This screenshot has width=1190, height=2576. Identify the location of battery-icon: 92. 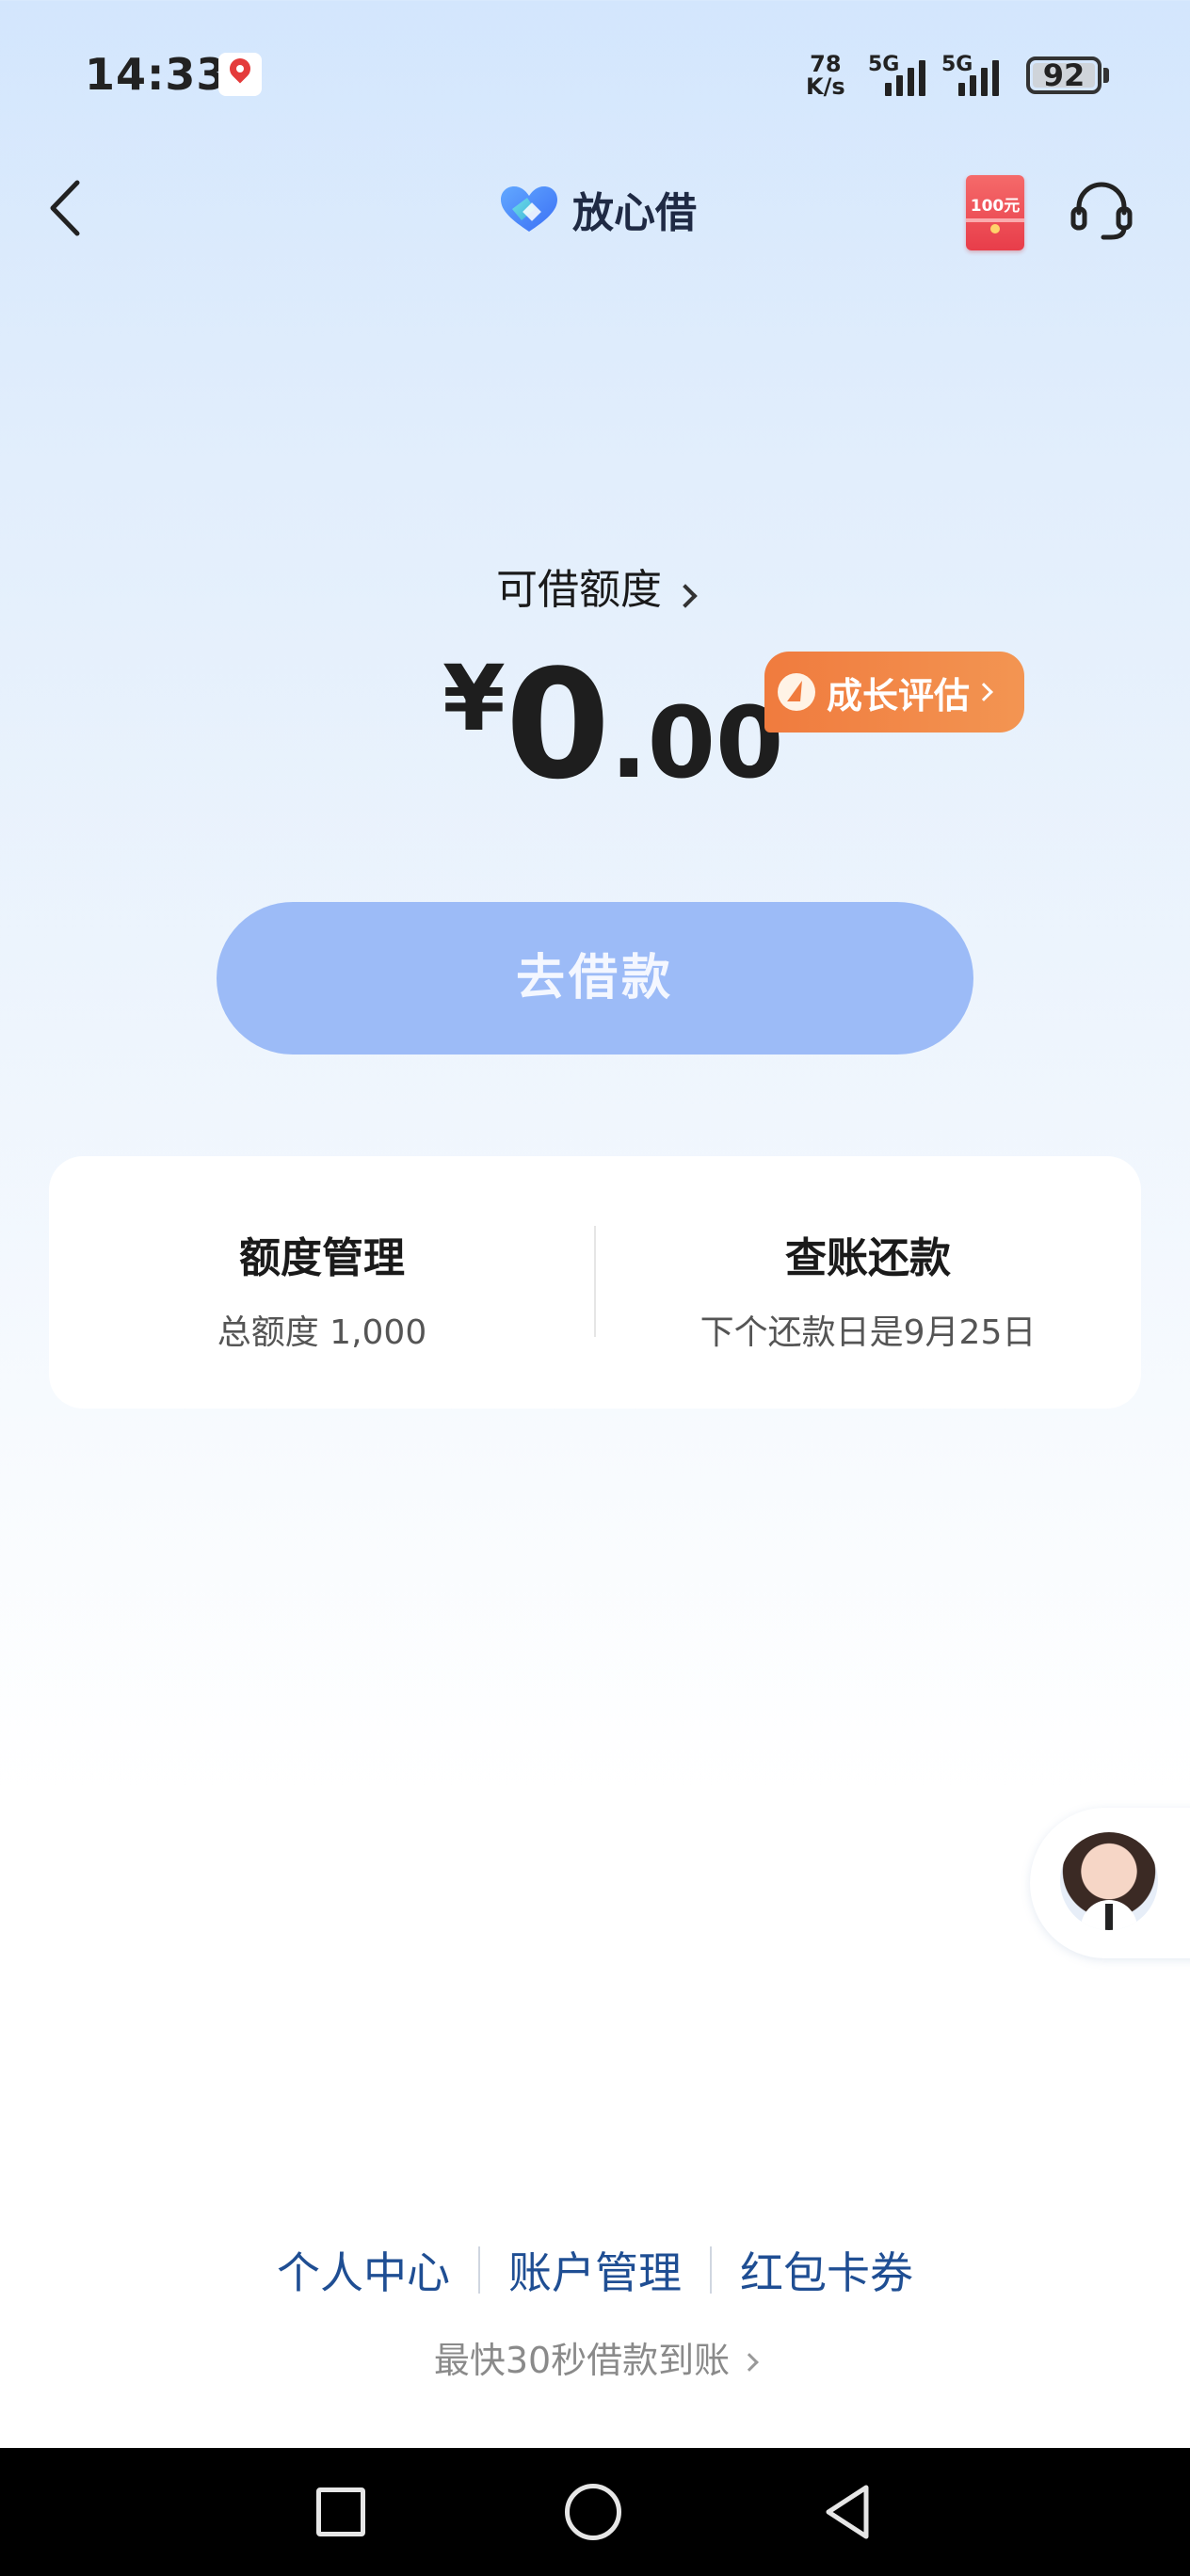
(1064, 75).